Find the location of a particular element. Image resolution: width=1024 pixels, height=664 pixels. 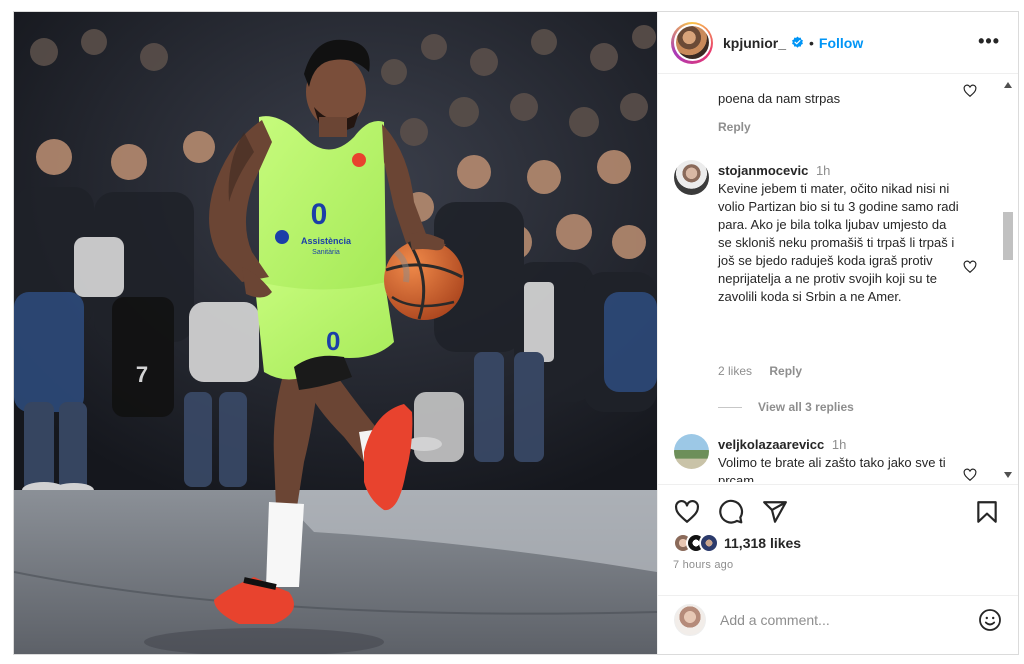

jersey-sponsor: Assistència is located at coordinates (326, 241).